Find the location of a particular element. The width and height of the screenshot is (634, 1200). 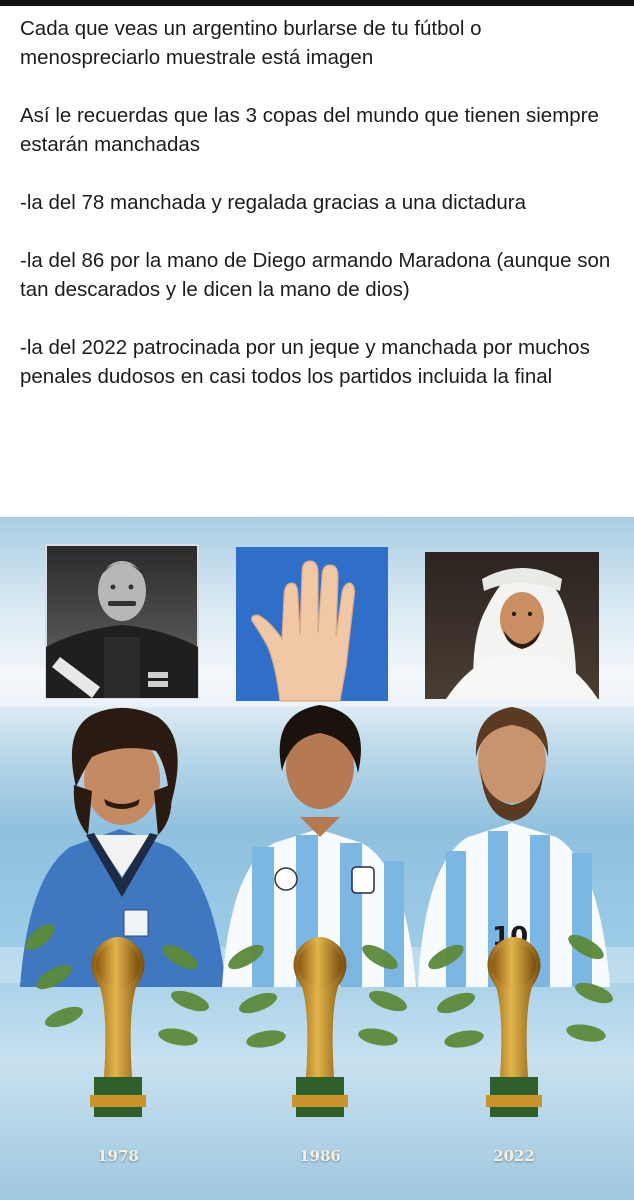

trophy-1986 is located at coordinates (320, 1027).